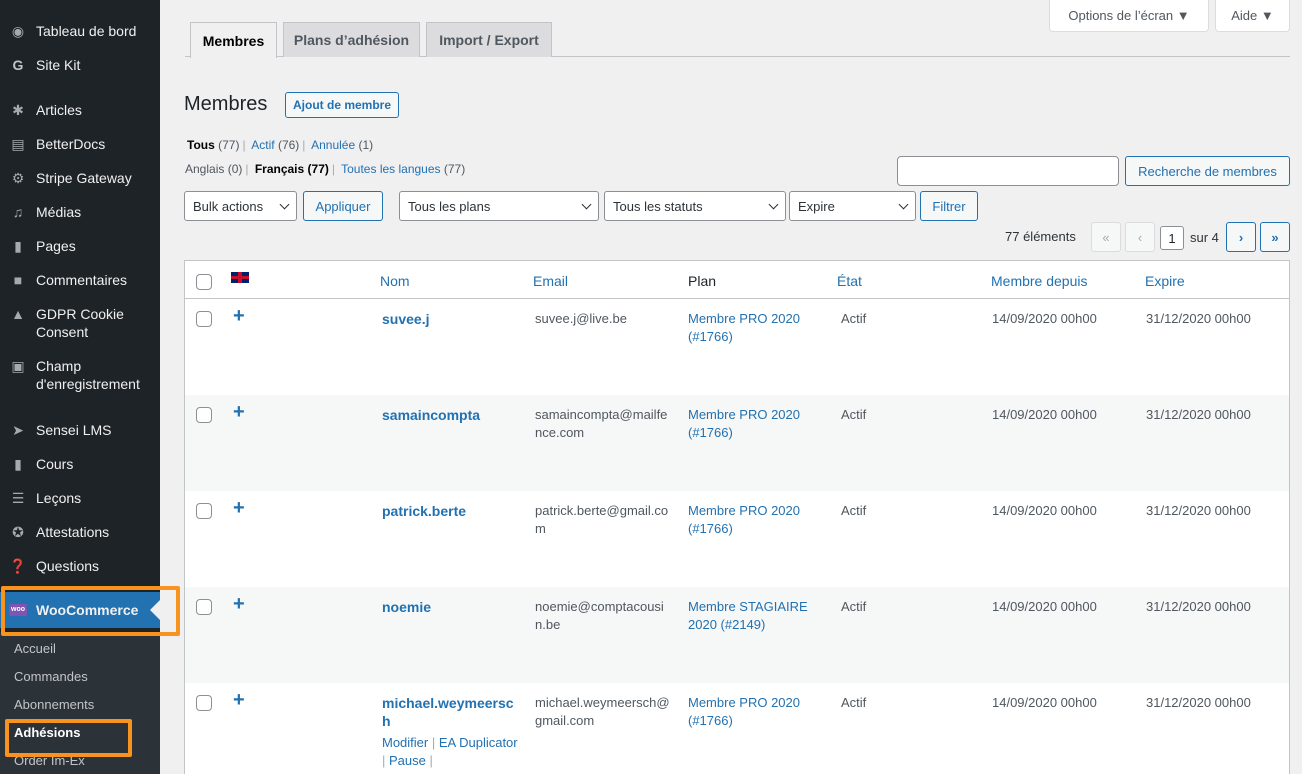 This screenshot has height=774, width=1302. I want to click on column-name: Nom, so click(395, 281).